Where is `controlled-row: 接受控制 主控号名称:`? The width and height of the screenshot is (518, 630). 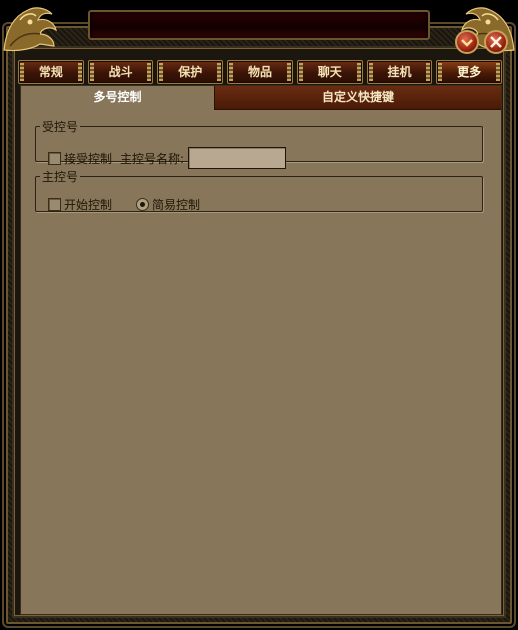 controlled-row: 接受控制 主控号名称: is located at coordinates (167, 158).